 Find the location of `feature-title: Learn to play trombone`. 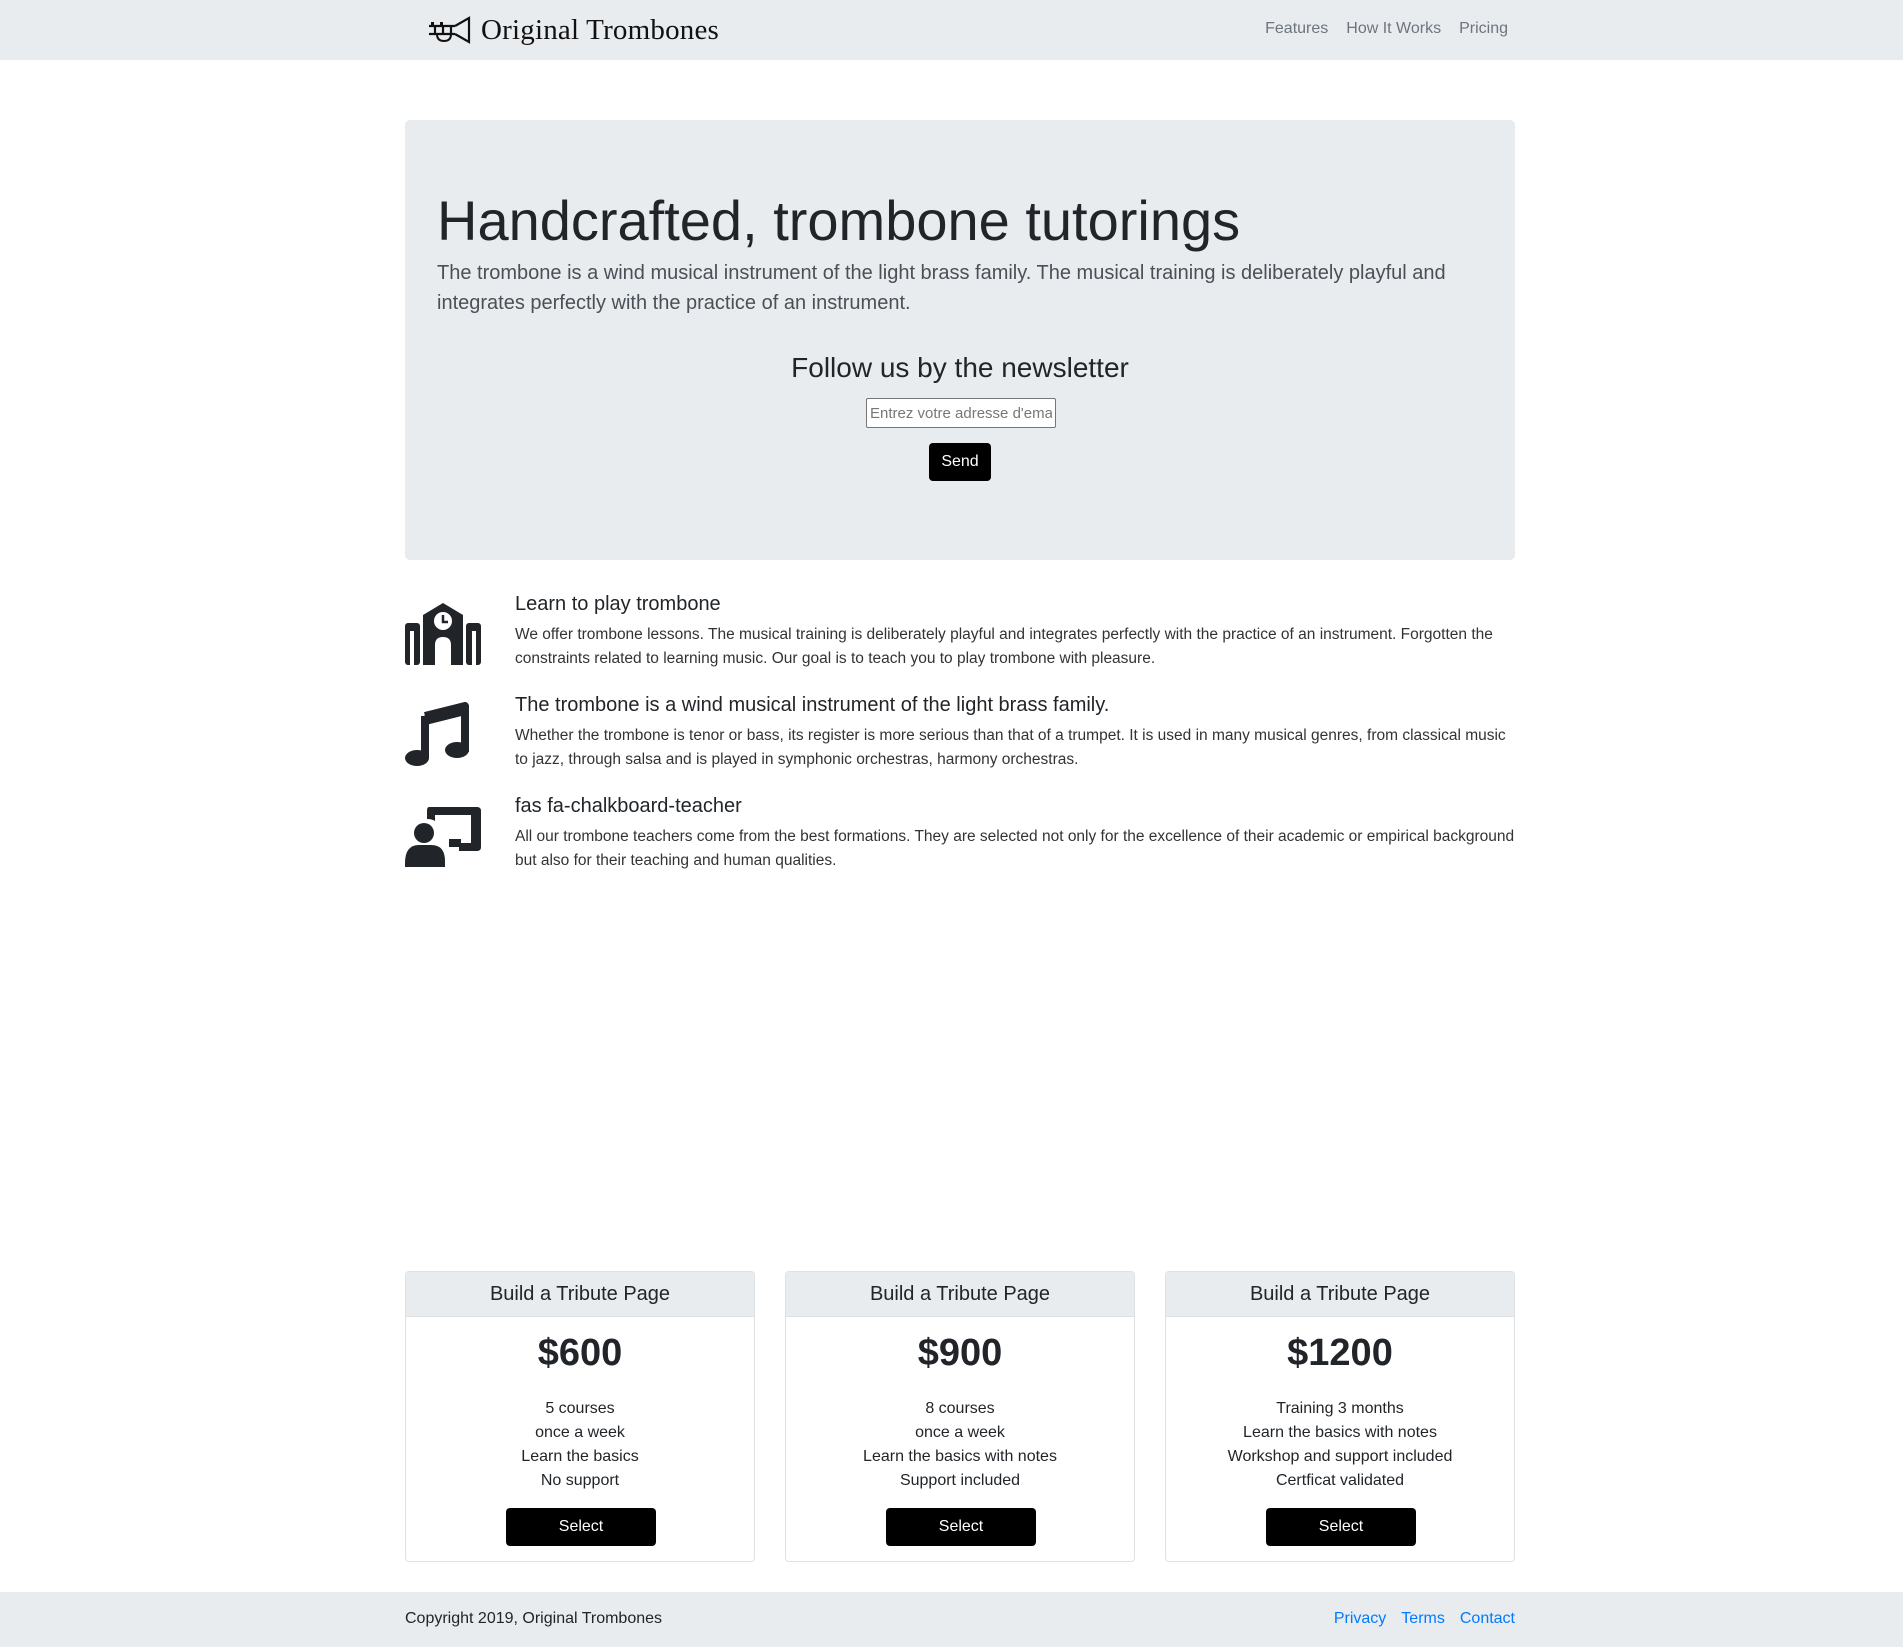

feature-title: Learn to play trombone is located at coordinates (618, 604).